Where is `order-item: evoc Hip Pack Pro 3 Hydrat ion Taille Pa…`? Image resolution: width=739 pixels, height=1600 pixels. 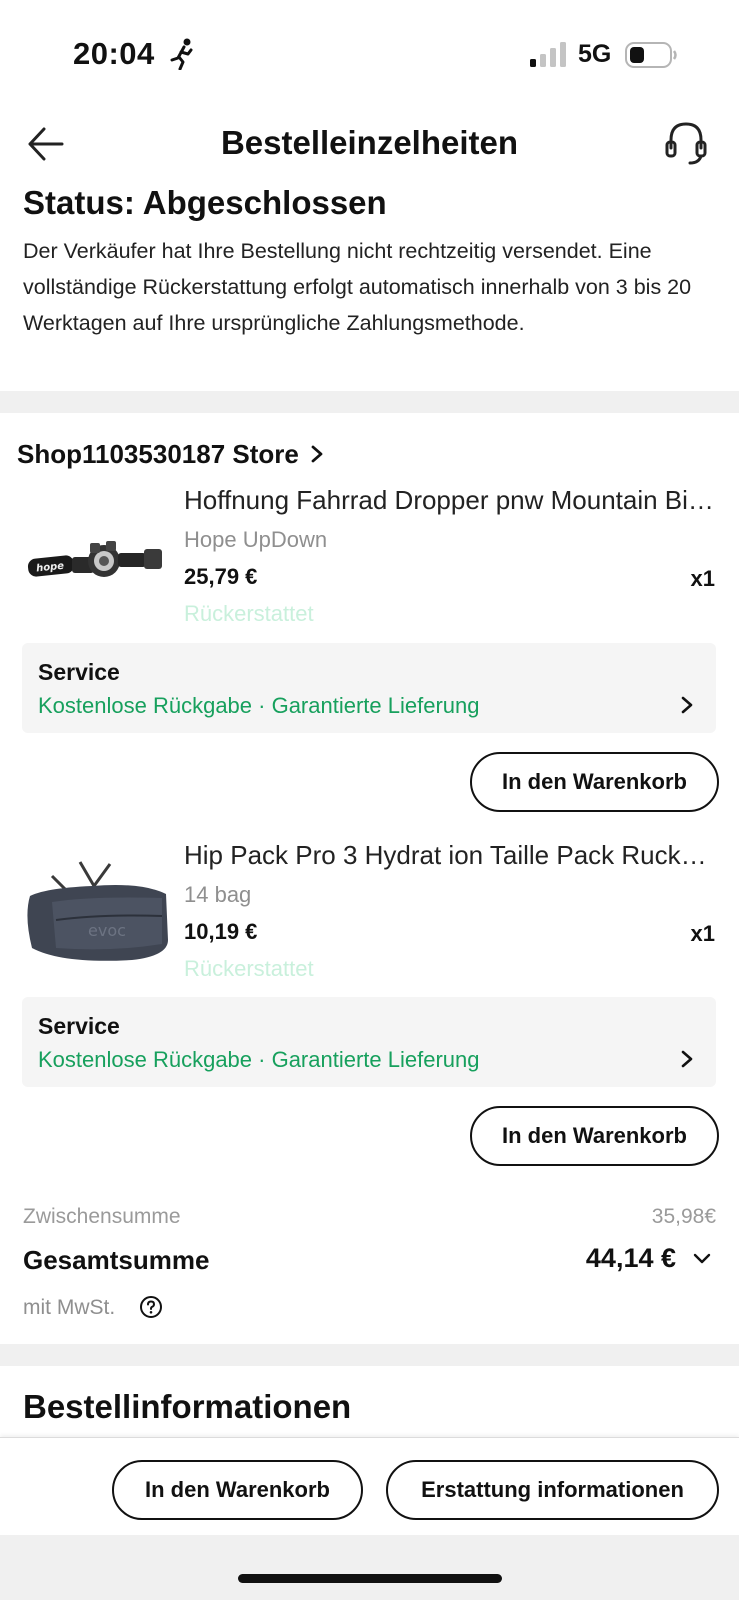
order-item: evoc Hip Pack Pro 3 Hydrat ion Taille Pa… is located at coordinates (369, 910).